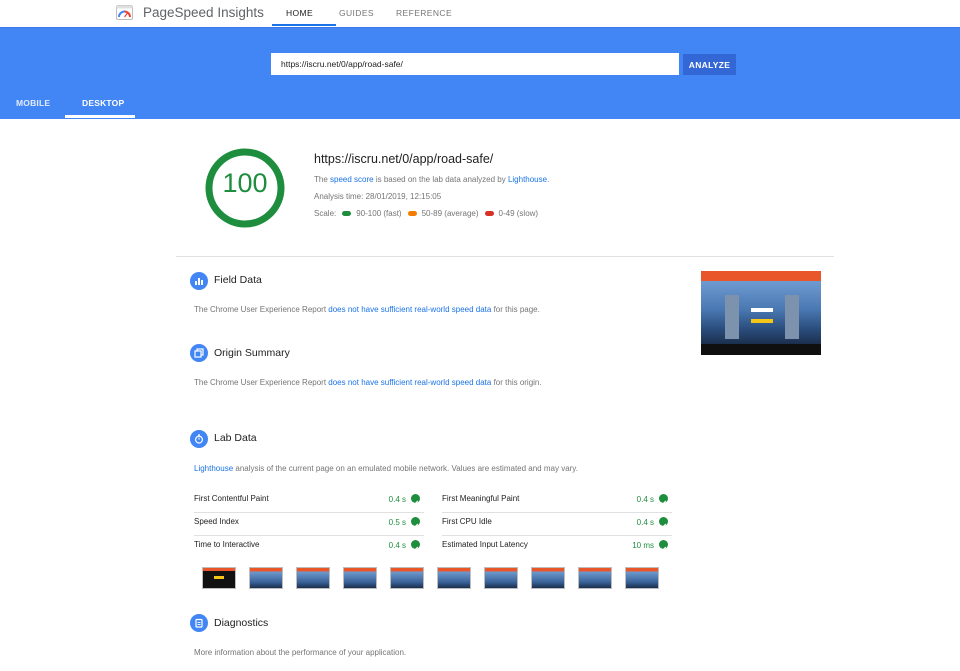 The image size is (960, 671). Describe the element at coordinates (103, 103) in the screenshot. I see `tab-desktop: DESKTOP` at that location.